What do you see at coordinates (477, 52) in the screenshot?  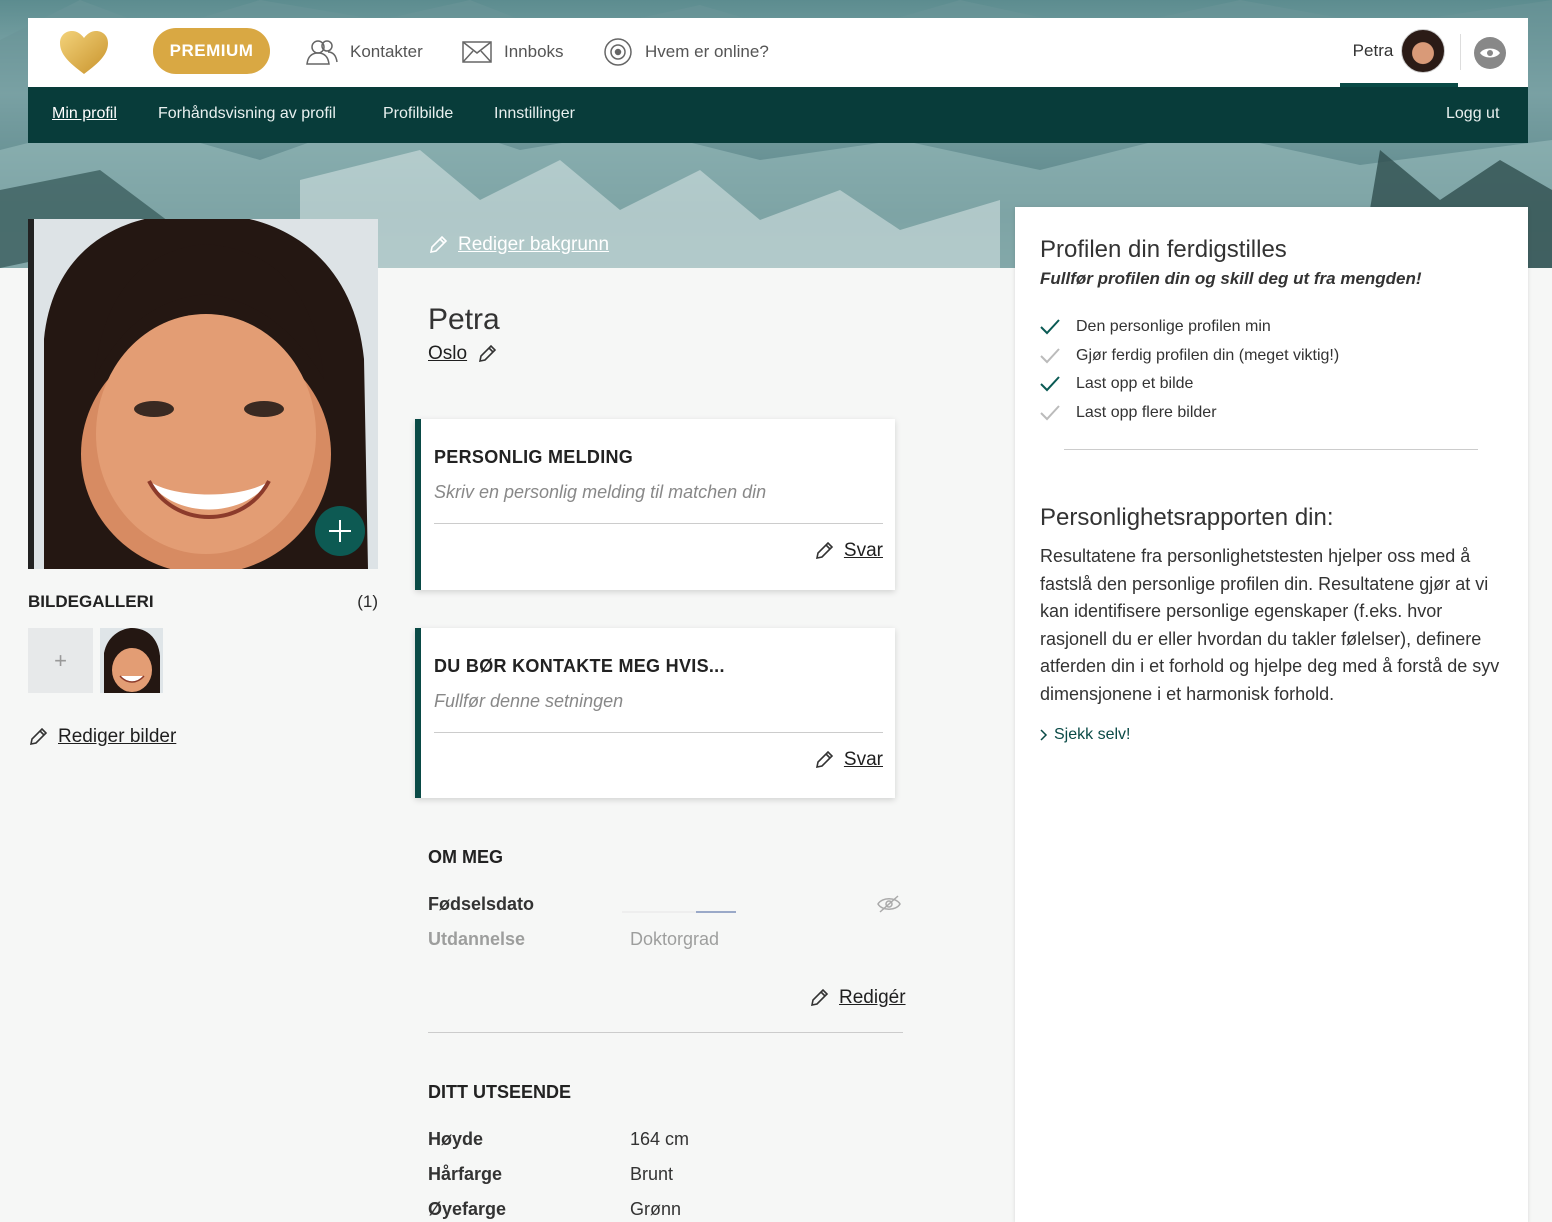 I see `envelope-icon` at bounding box center [477, 52].